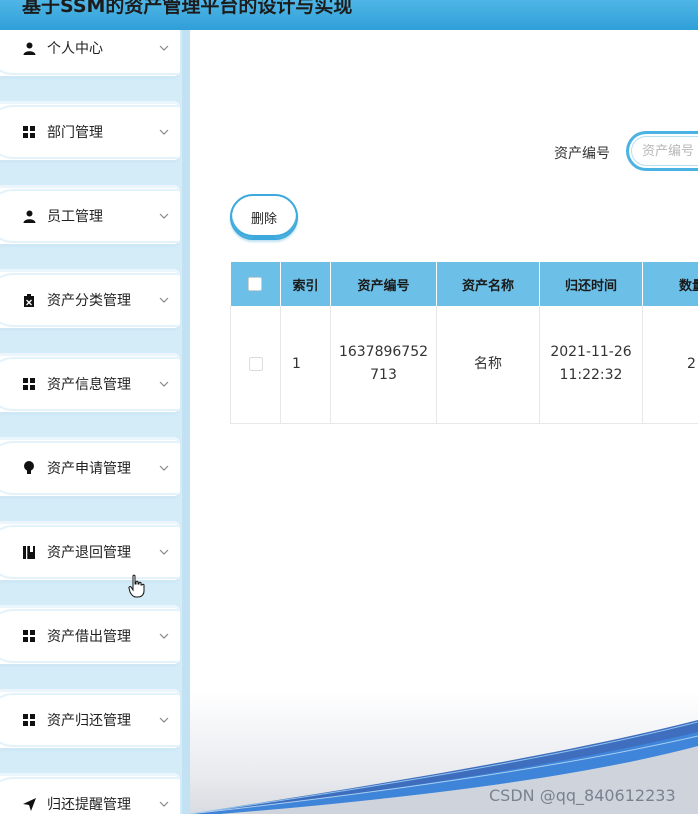 This screenshot has height=814, width=698. What do you see at coordinates (670, 365) in the screenshot?
I see `row-quantity: 2` at bounding box center [670, 365].